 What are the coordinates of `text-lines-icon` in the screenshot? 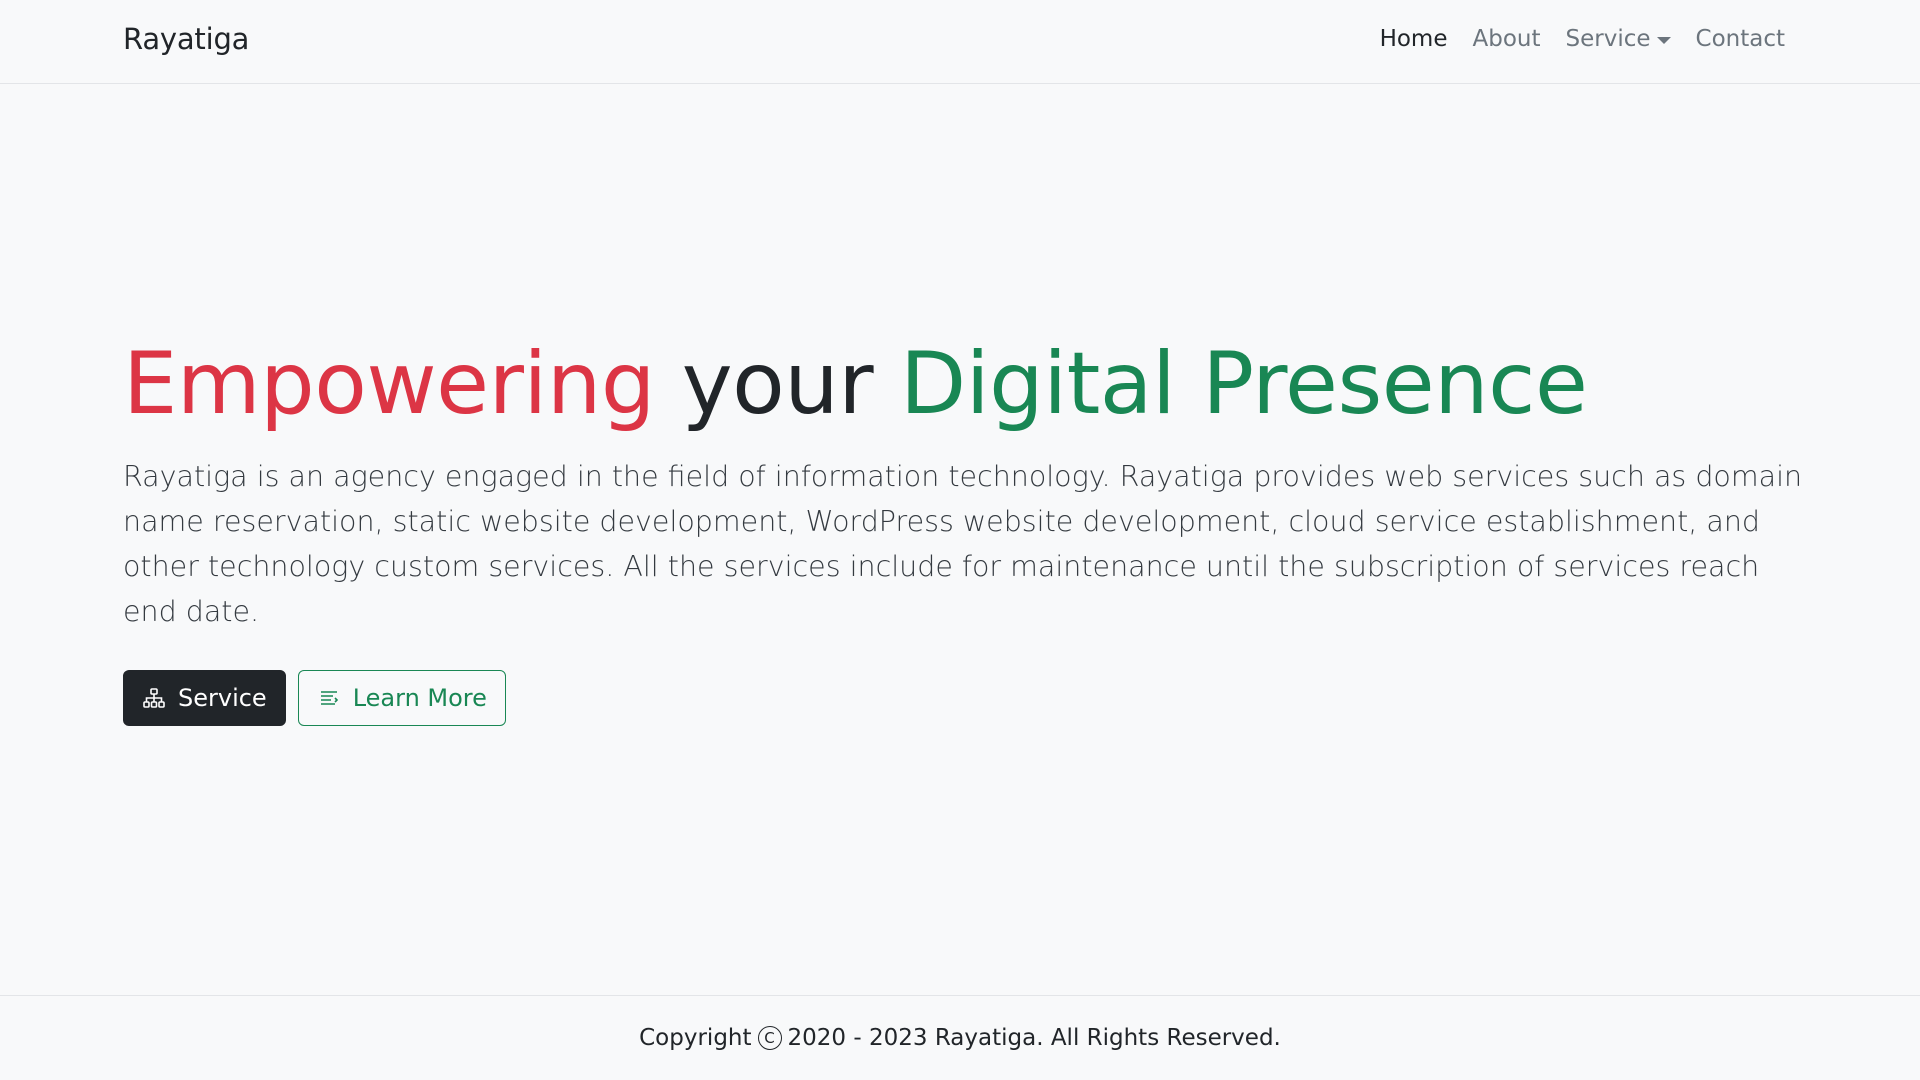 It's located at (329, 698).